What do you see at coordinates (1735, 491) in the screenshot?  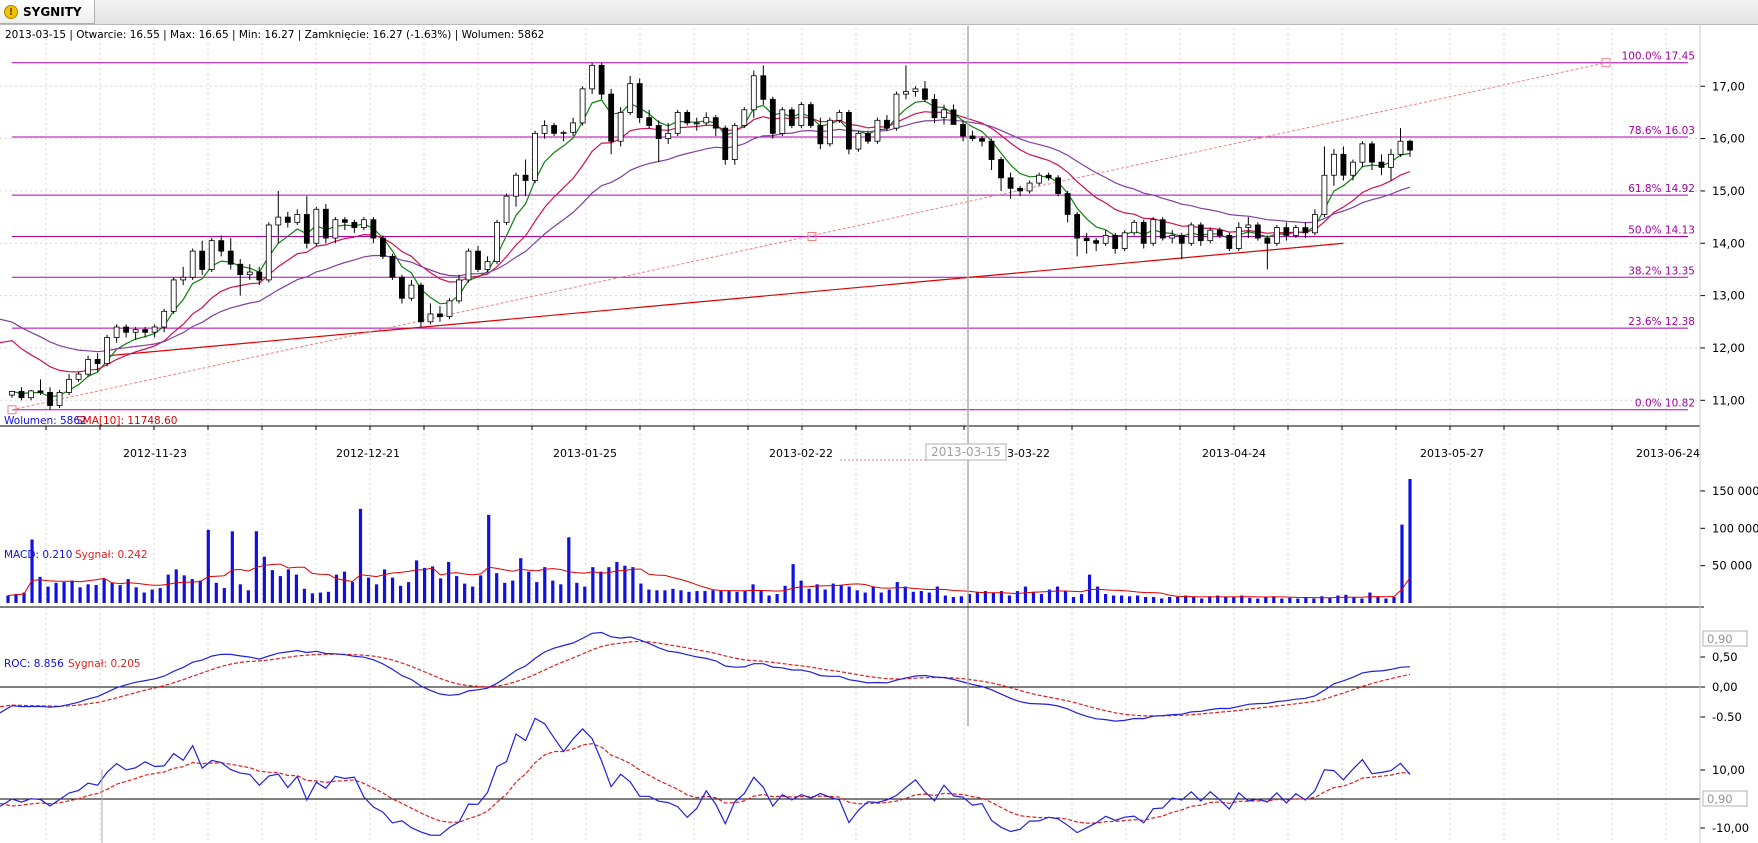 I see `volume-axis-label: 150 000` at bounding box center [1735, 491].